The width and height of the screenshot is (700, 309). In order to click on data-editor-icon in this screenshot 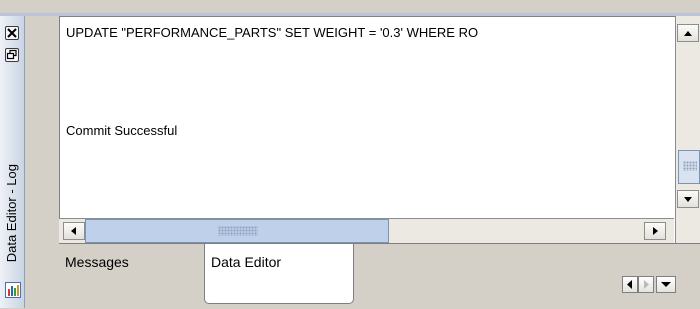, I will do `click(13, 290)`.